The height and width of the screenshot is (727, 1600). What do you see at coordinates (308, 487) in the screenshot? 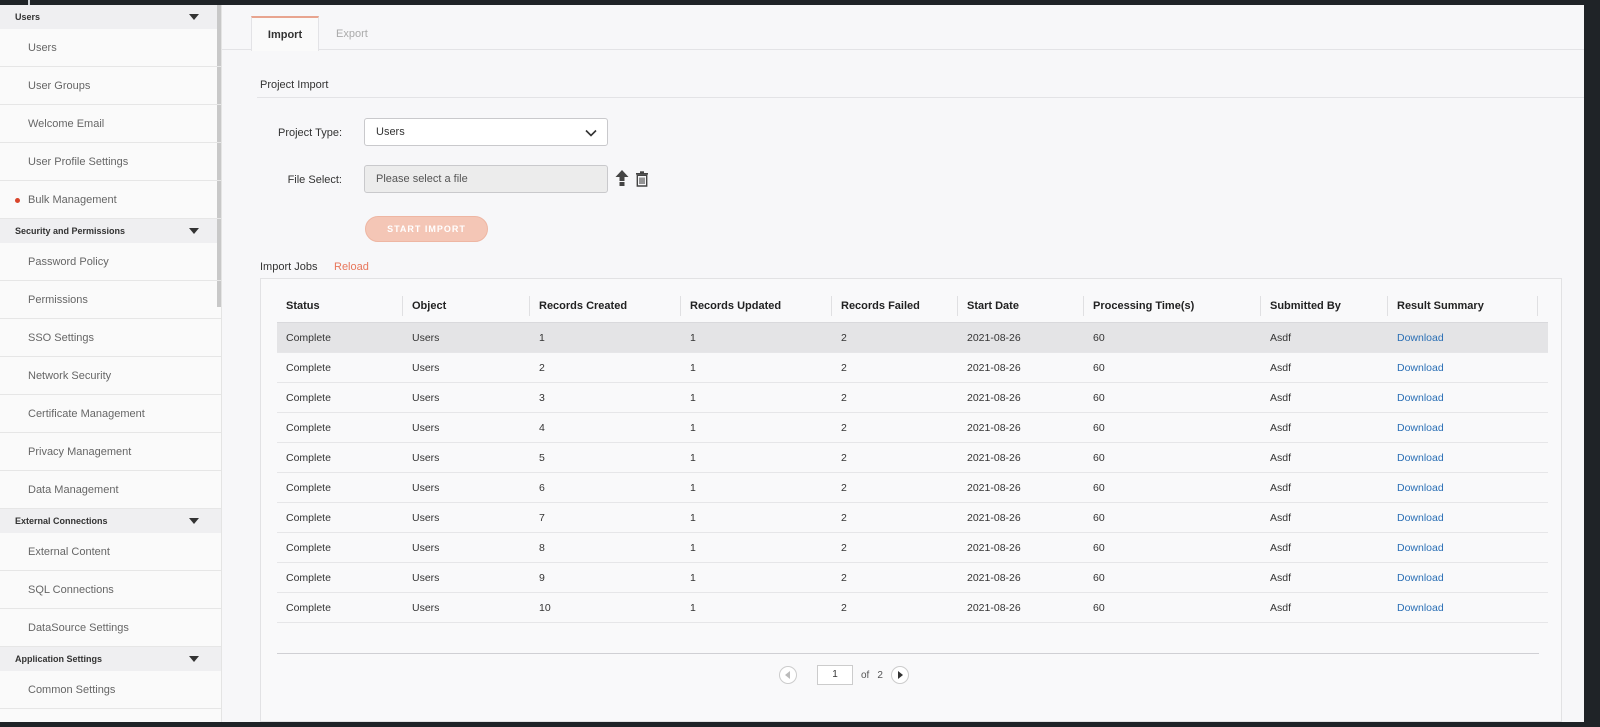
I see `table-cell: Complete` at bounding box center [308, 487].